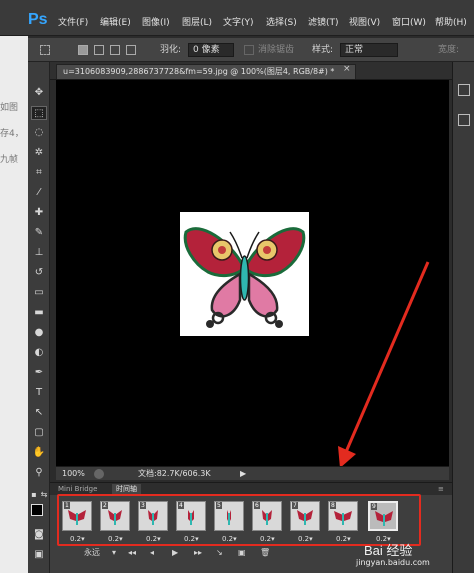 The image size is (474, 573). I want to click on previous-frame-icon: ◂, so click(152, 553).